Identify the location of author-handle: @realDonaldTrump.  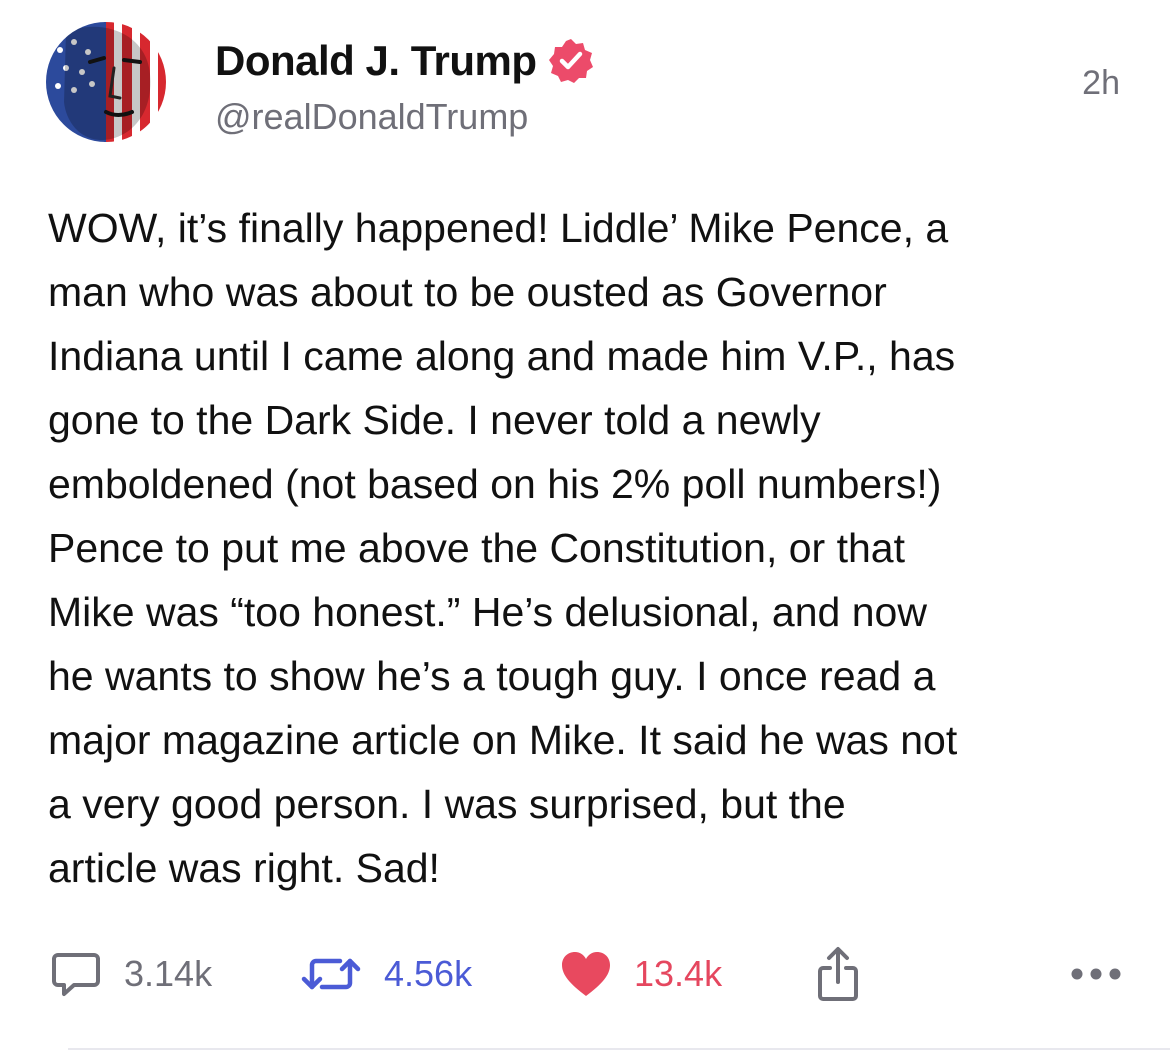
(371, 117).